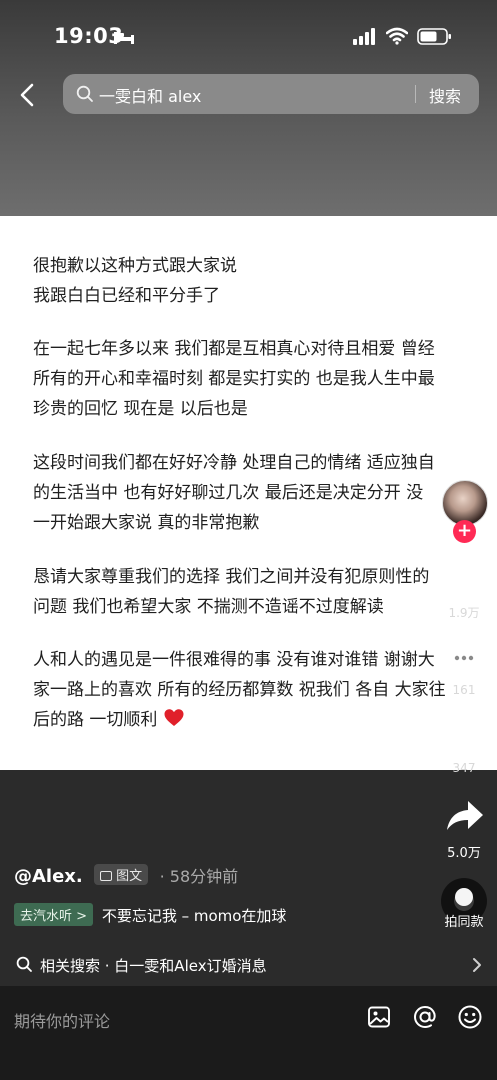 Image resolution: width=497 pixels, height=1080 pixels. I want to click on emoji-icon, so click(470, 1017).